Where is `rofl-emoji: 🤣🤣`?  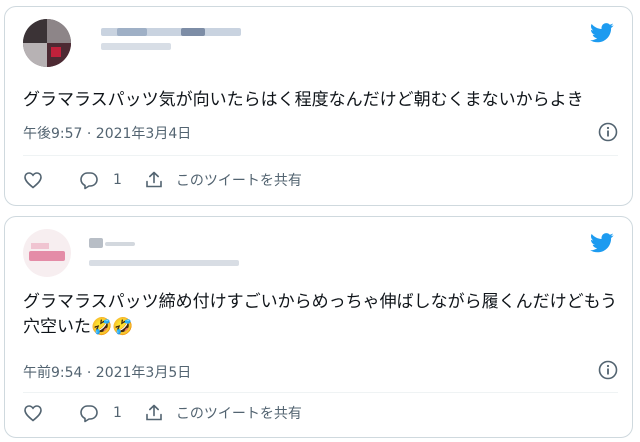 rofl-emoji: 🤣🤣 is located at coordinates (112, 327).